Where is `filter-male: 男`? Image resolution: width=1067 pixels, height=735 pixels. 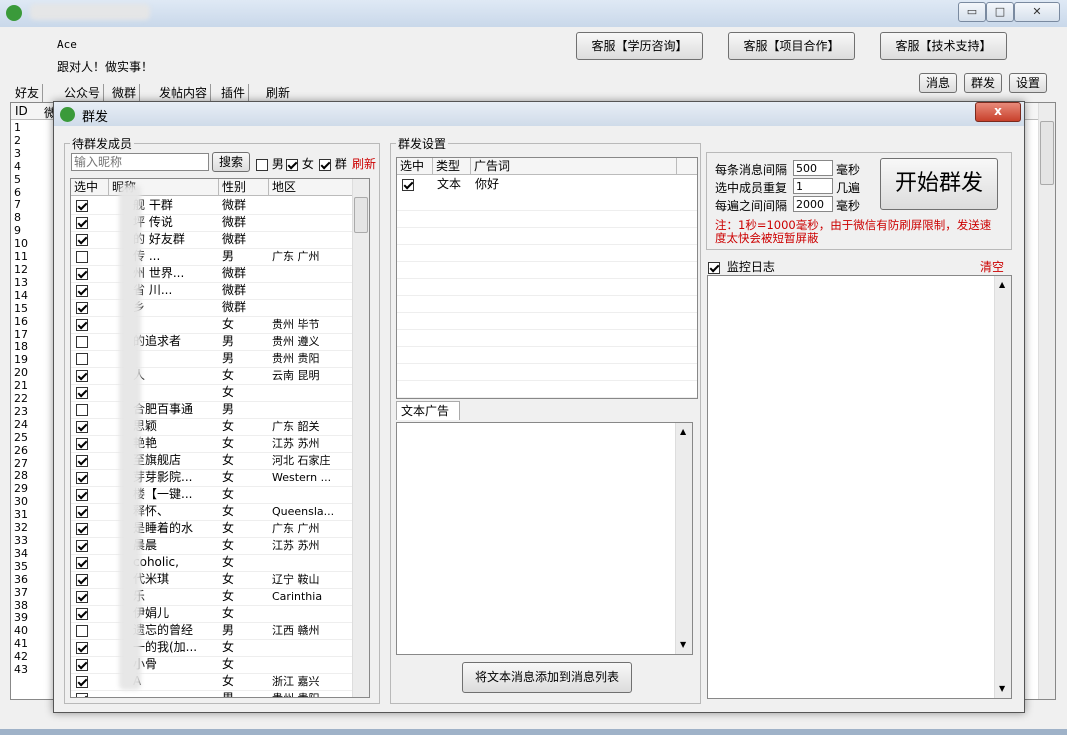 filter-male: 男 is located at coordinates (270, 163).